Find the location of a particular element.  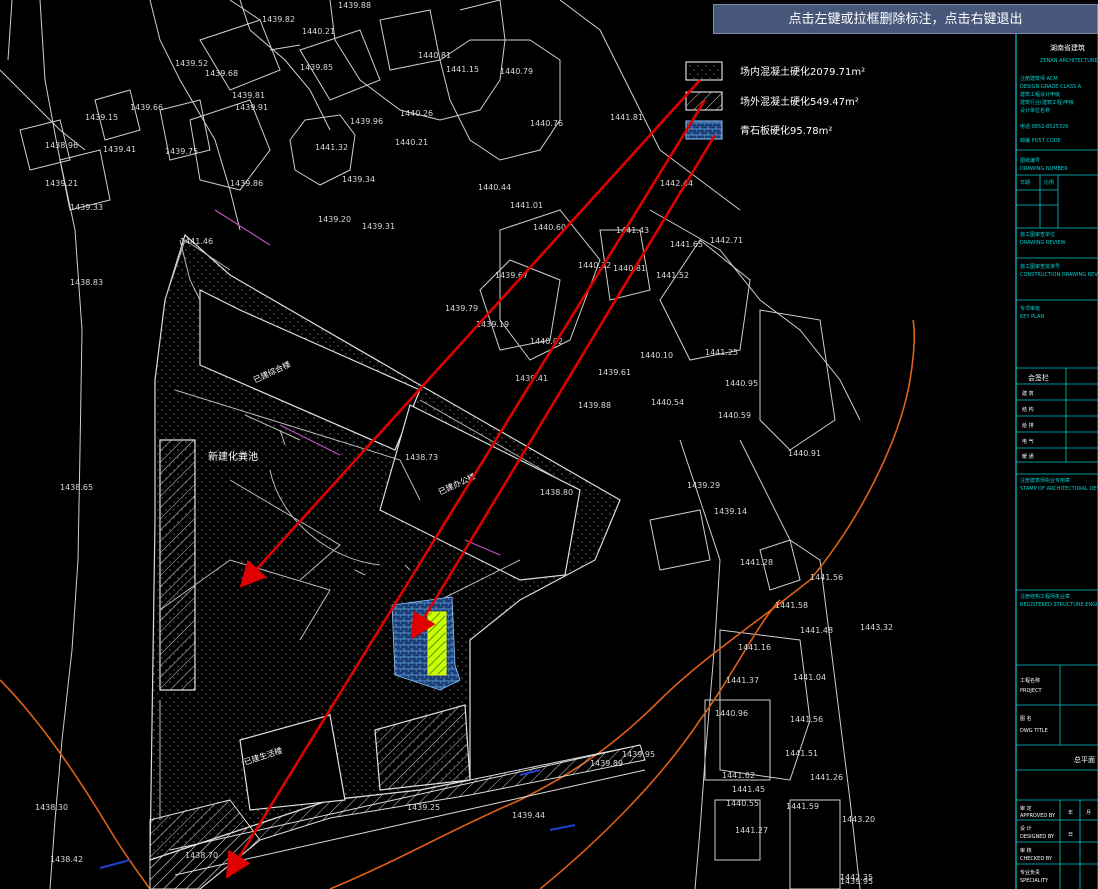

tb-col-year: 年 is located at coordinates (1070, 812).